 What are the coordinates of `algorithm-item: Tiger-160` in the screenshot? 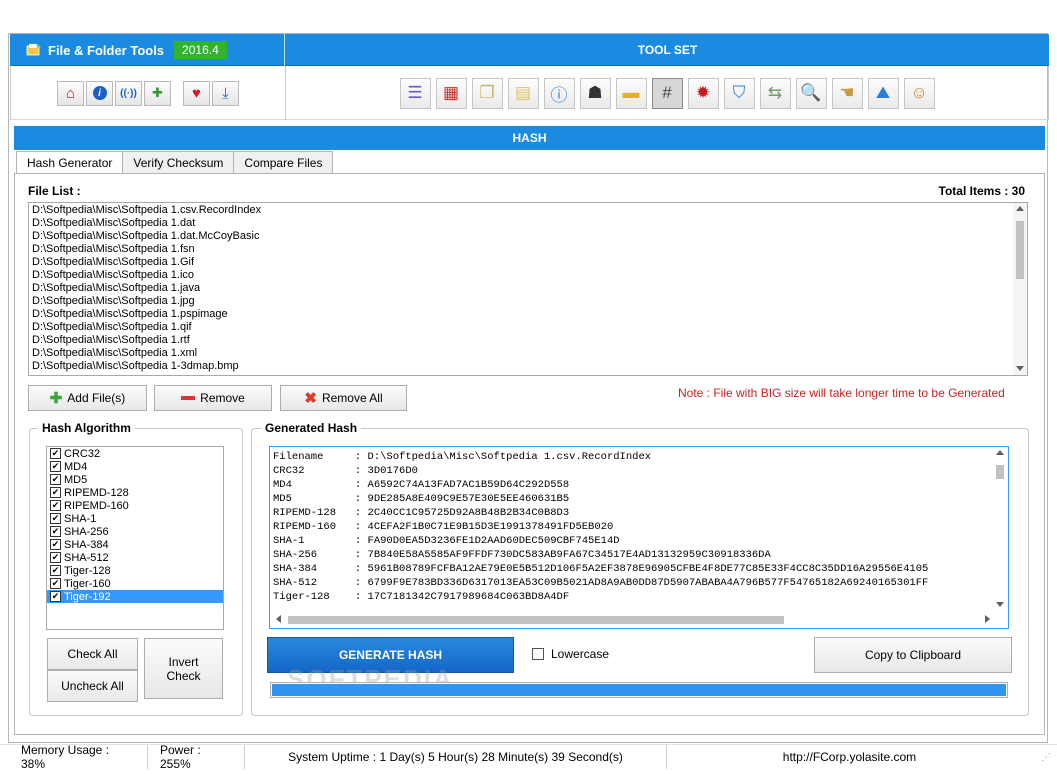 It's located at (135, 583).